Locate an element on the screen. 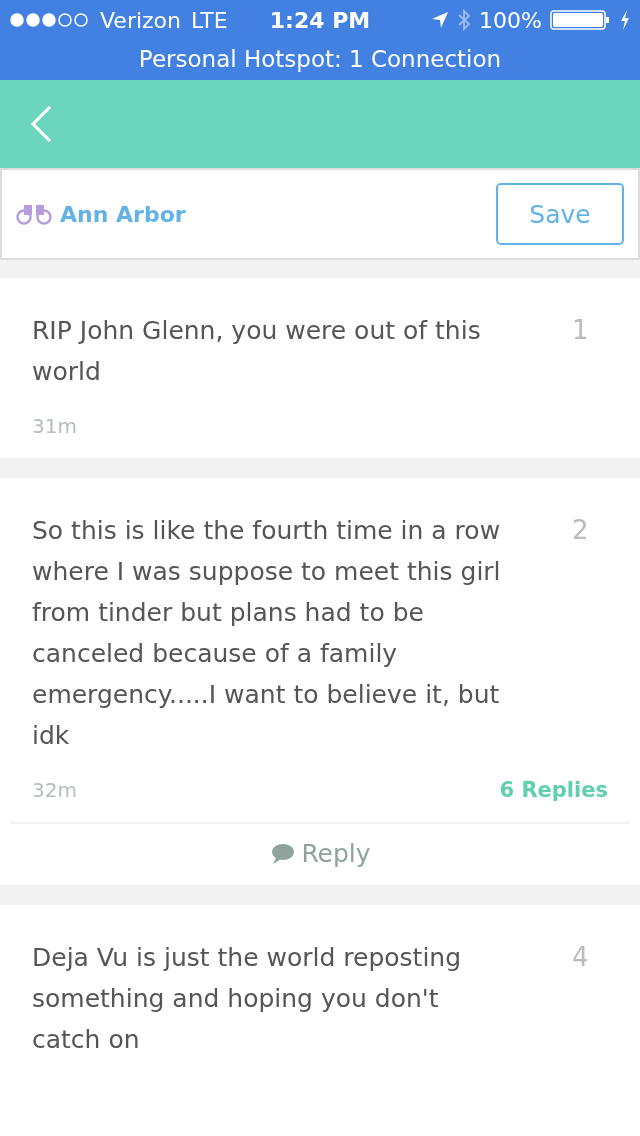  hotspot-banner: Personal Hotspot: 1 Connection is located at coordinates (320, 59).